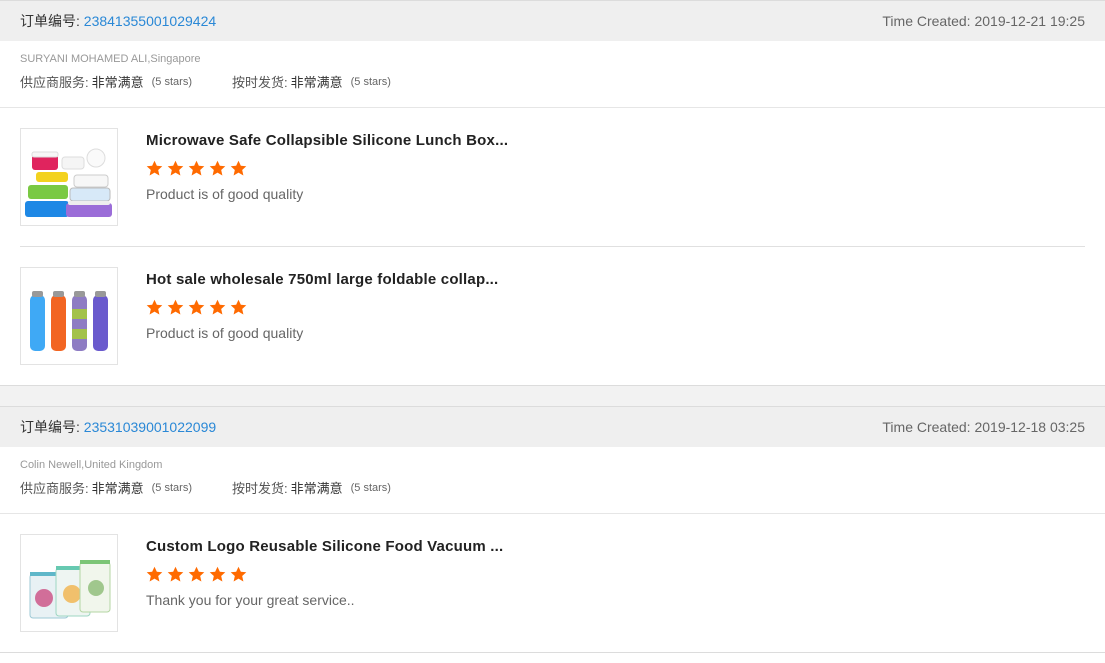  What do you see at coordinates (69, 583) in the screenshot?
I see `food-bag-image` at bounding box center [69, 583].